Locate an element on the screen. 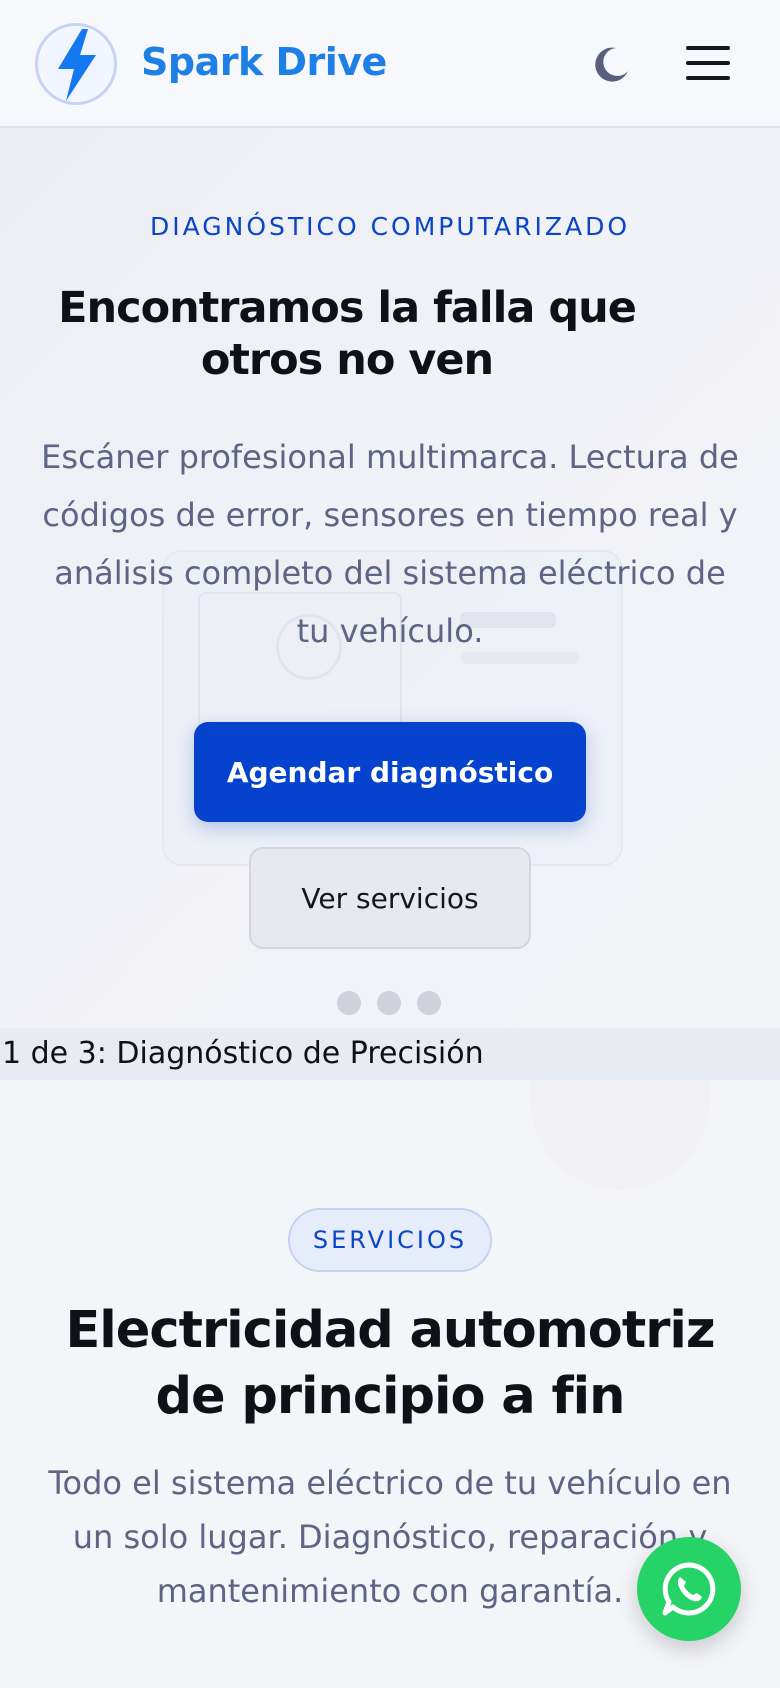  whatsapp-icon is located at coordinates (689, 1589).